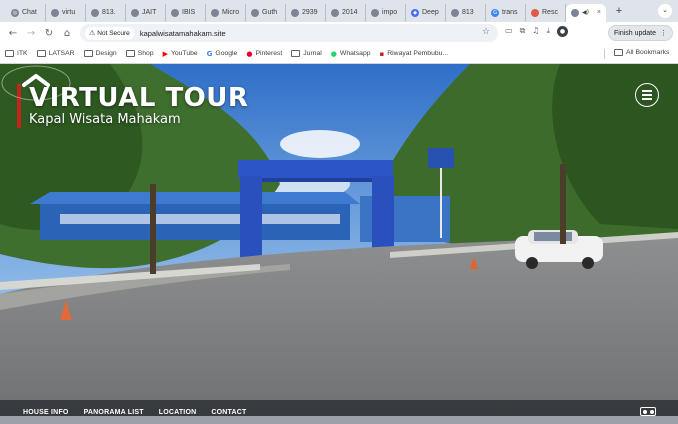 Image resolution: width=678 pixels, height=424 pixels. I want to click on browser-tab: 813, so click(466, 12).